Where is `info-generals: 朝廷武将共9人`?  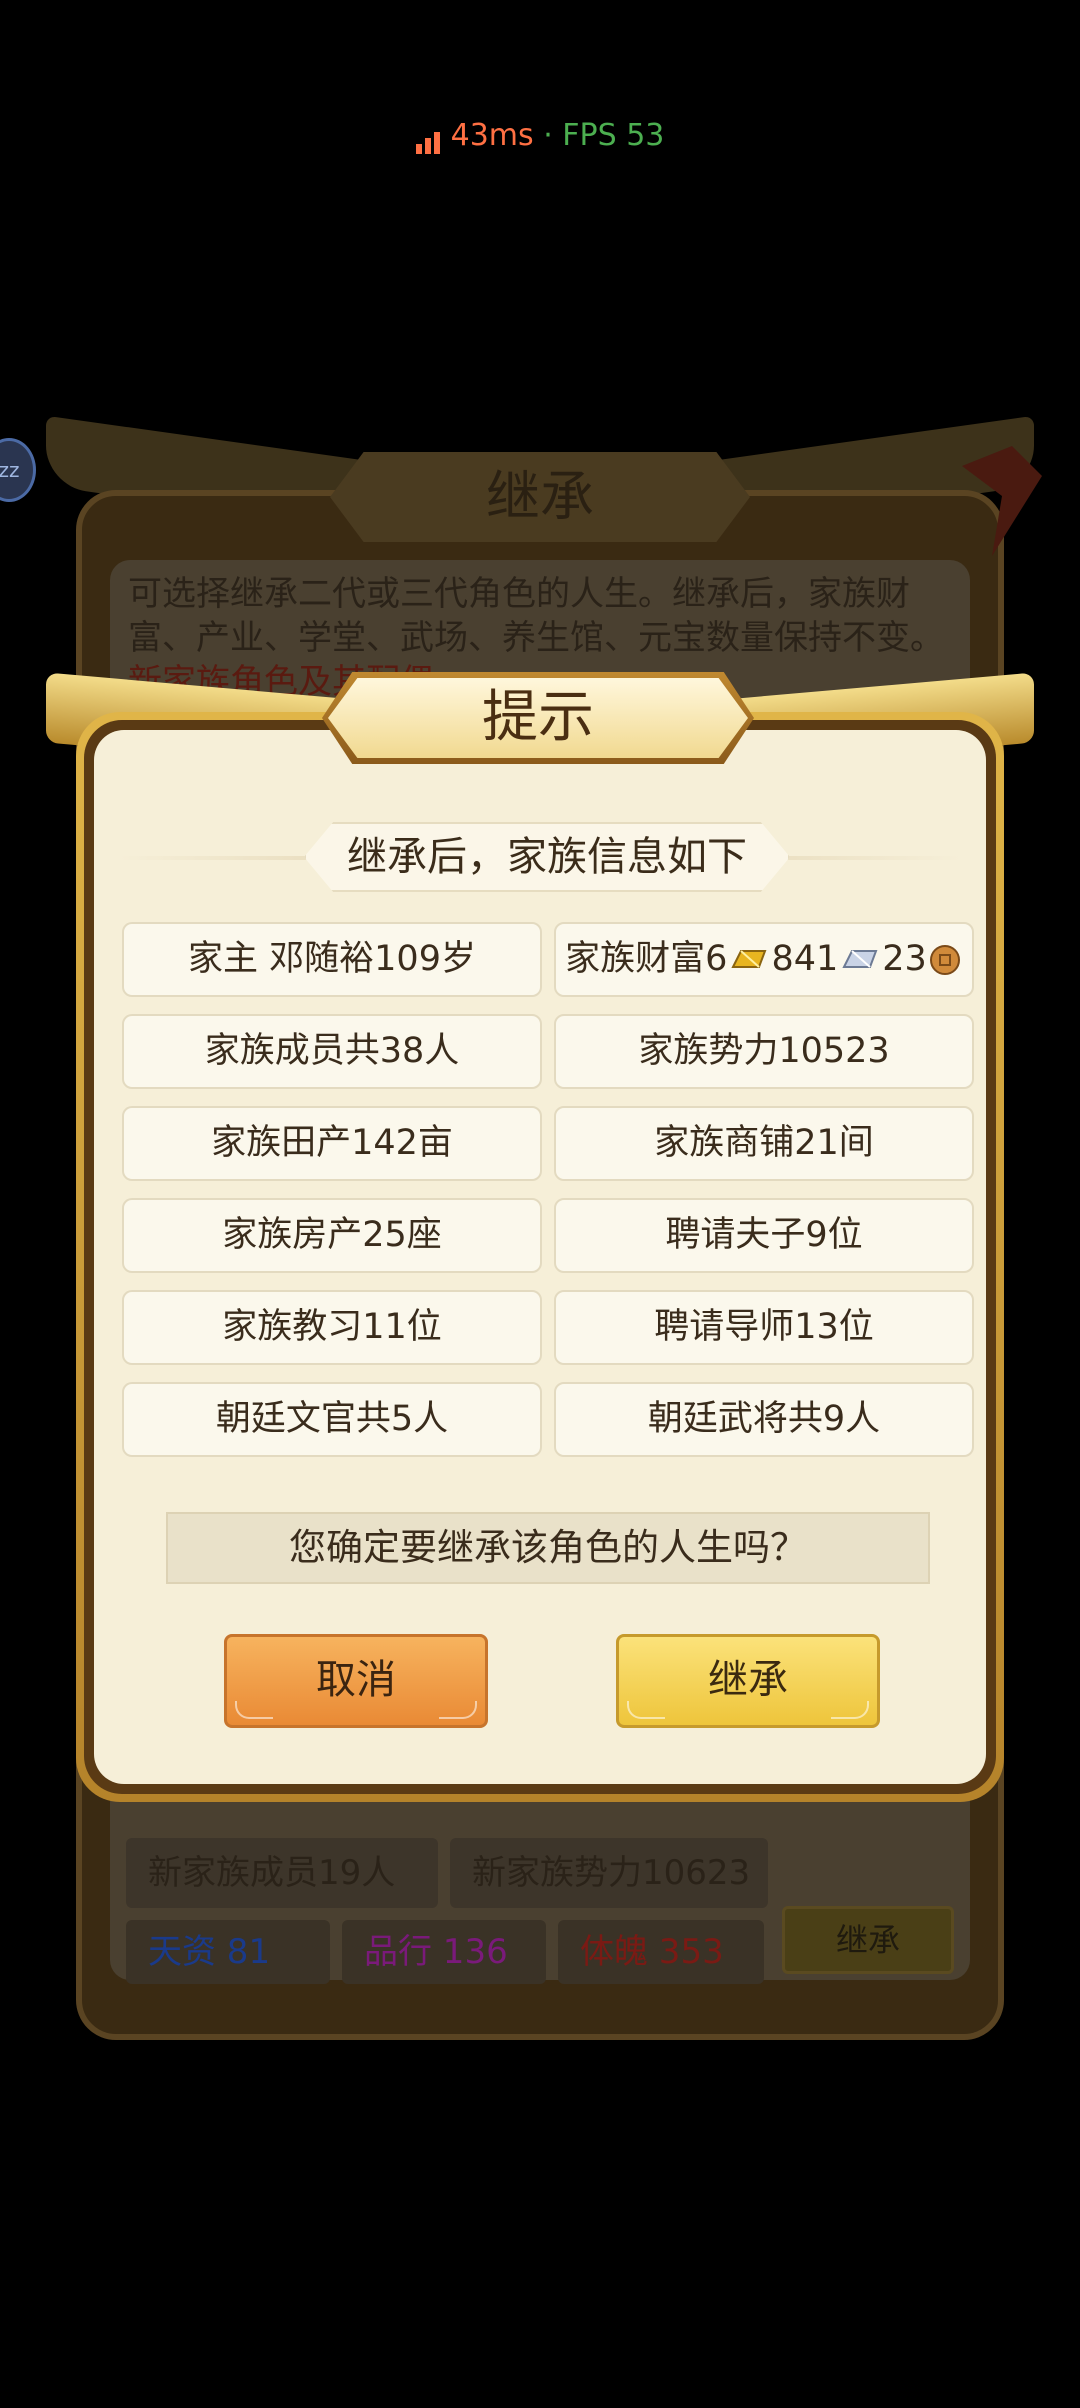
info-generals: 朝廷武将共9人 is located at coordinates (764, 1419).